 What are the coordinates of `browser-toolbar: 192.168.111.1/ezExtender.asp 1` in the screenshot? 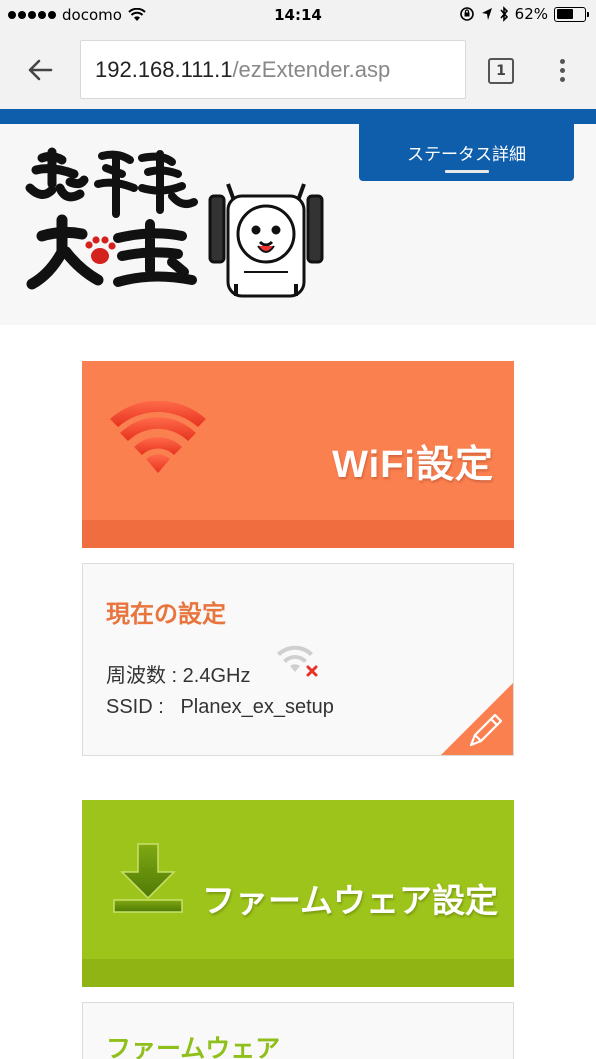 It's located at (298, 70).